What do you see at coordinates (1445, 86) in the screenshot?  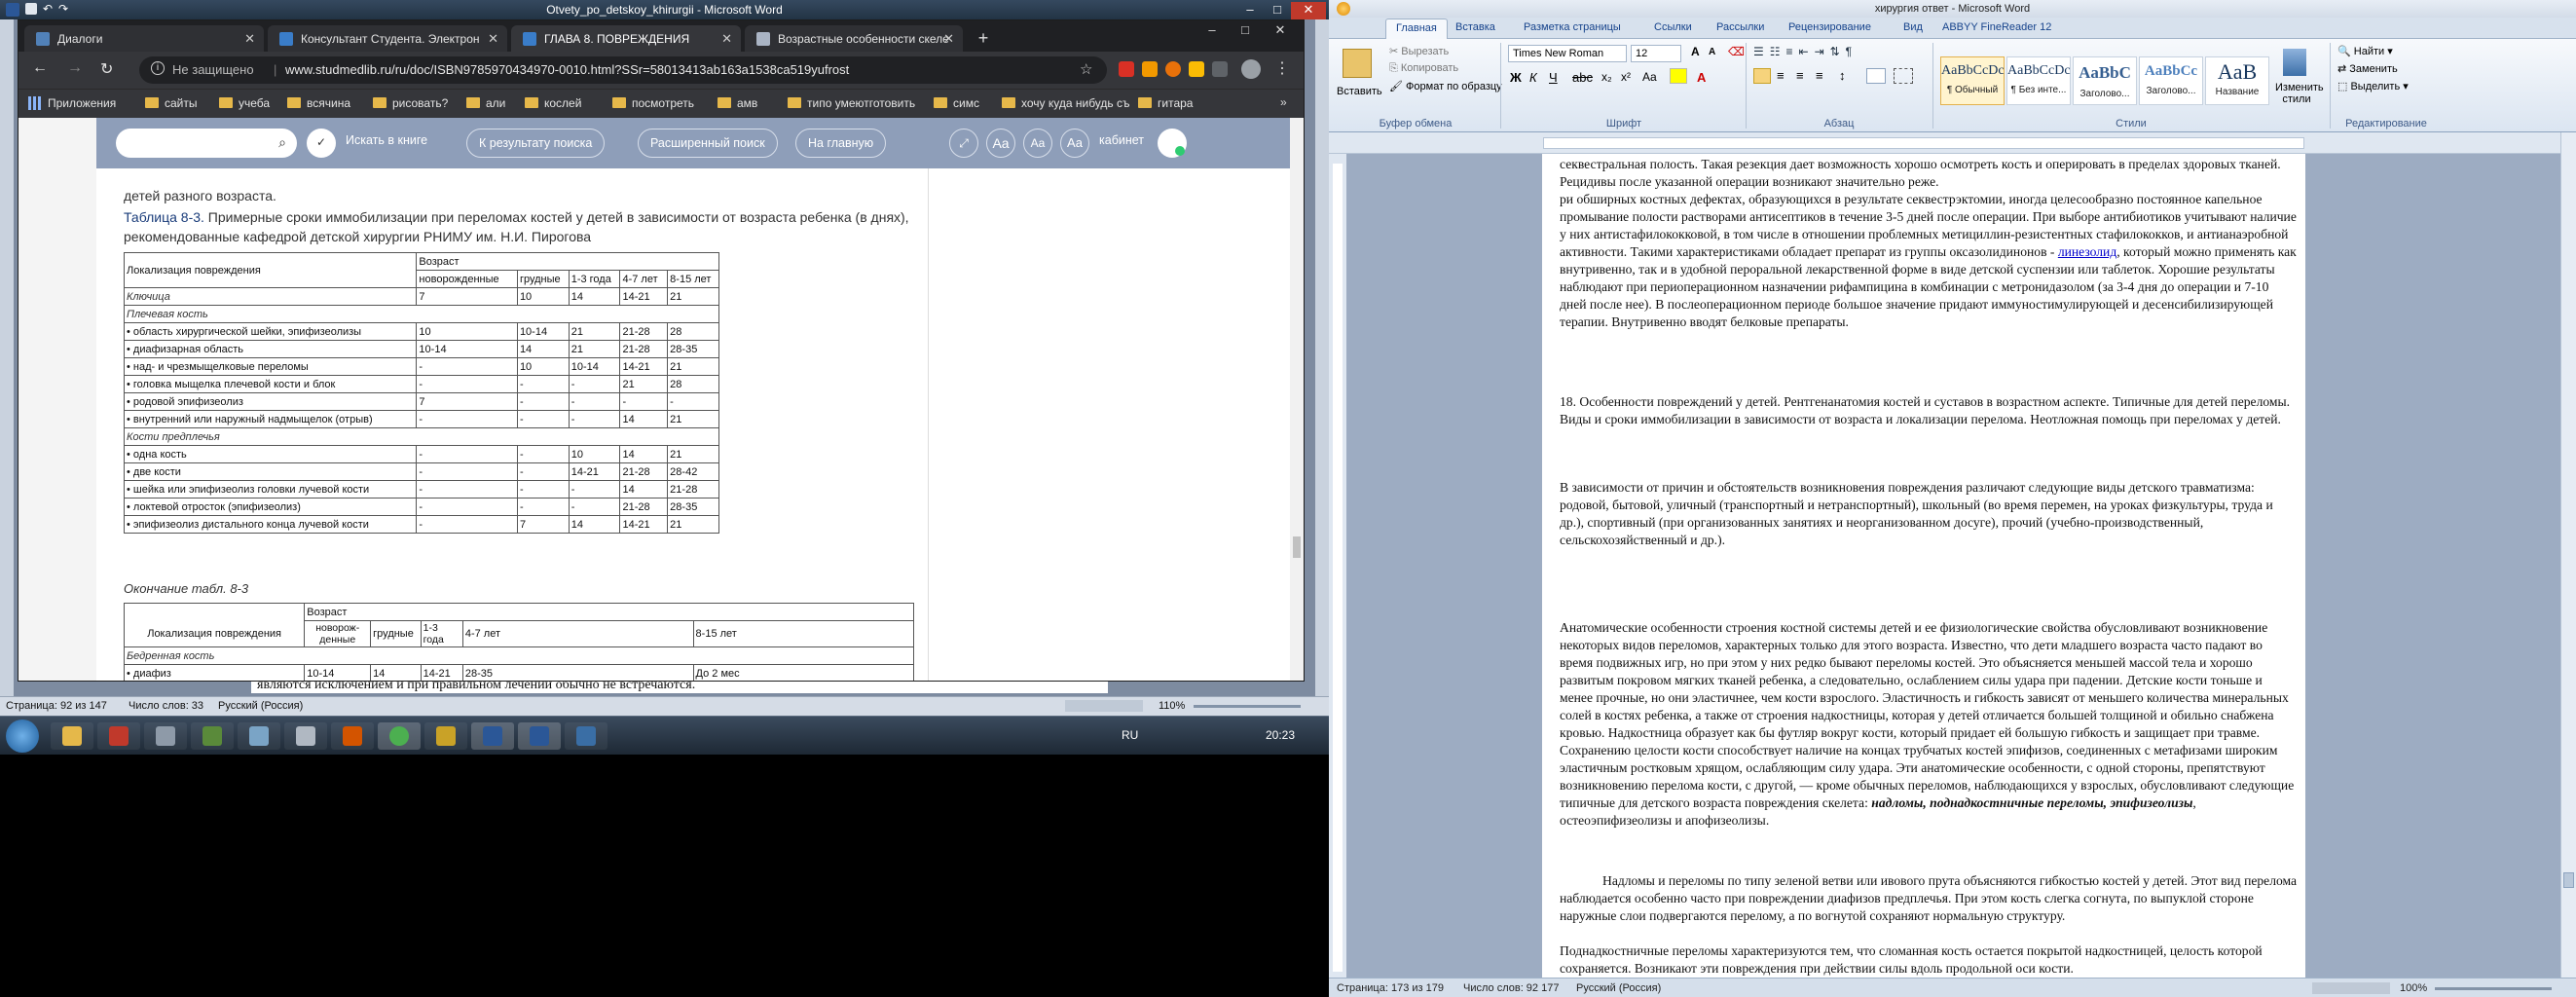 I see `format-painter-button: 🖌 Формат по образцу` at bounding box center [1445, 86].